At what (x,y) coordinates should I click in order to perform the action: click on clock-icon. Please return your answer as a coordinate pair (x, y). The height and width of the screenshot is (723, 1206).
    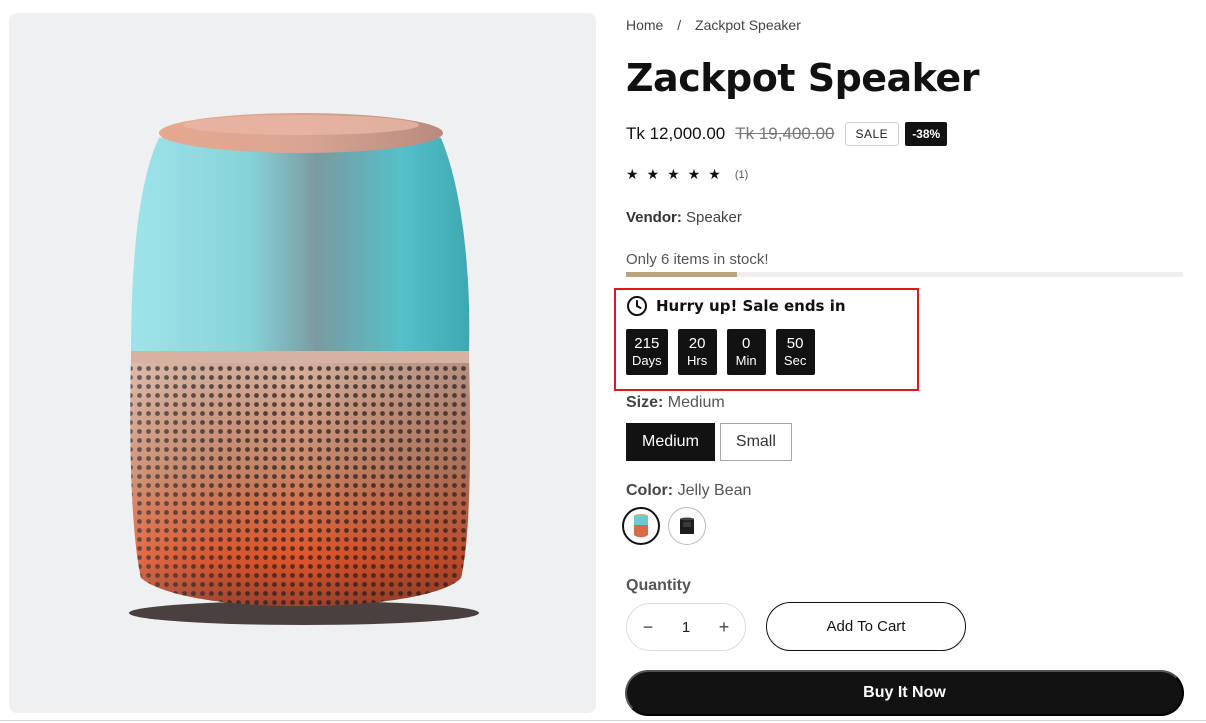
    Looking at the image, I should click on (637, 306).